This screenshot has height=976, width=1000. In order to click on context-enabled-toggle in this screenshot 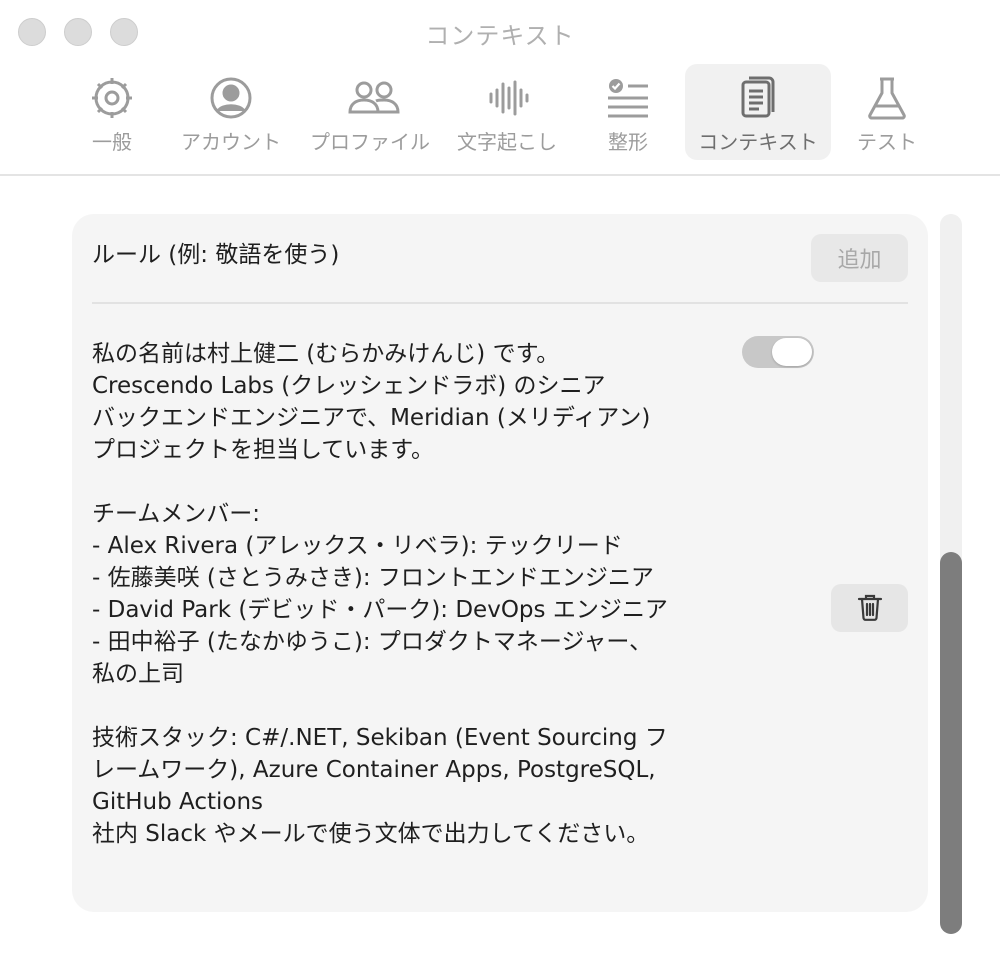, I will do `click(778, 352)`.